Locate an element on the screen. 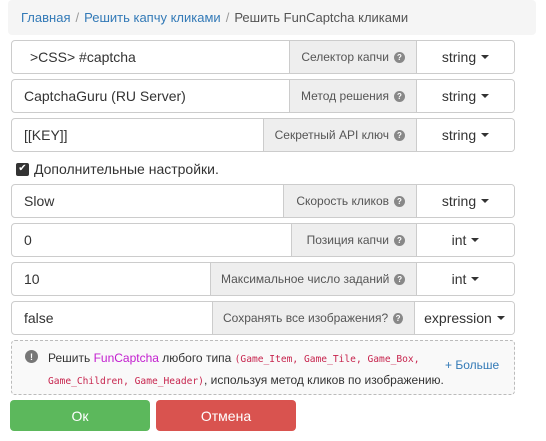 This screenshot has width=546, height=441. click-speed-input: Slow is located at coordinates (147, 201).